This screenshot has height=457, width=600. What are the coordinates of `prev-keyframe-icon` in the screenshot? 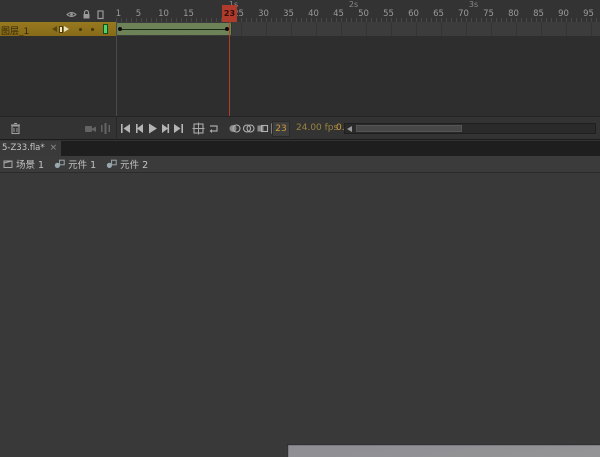 It's located at (54, 29).